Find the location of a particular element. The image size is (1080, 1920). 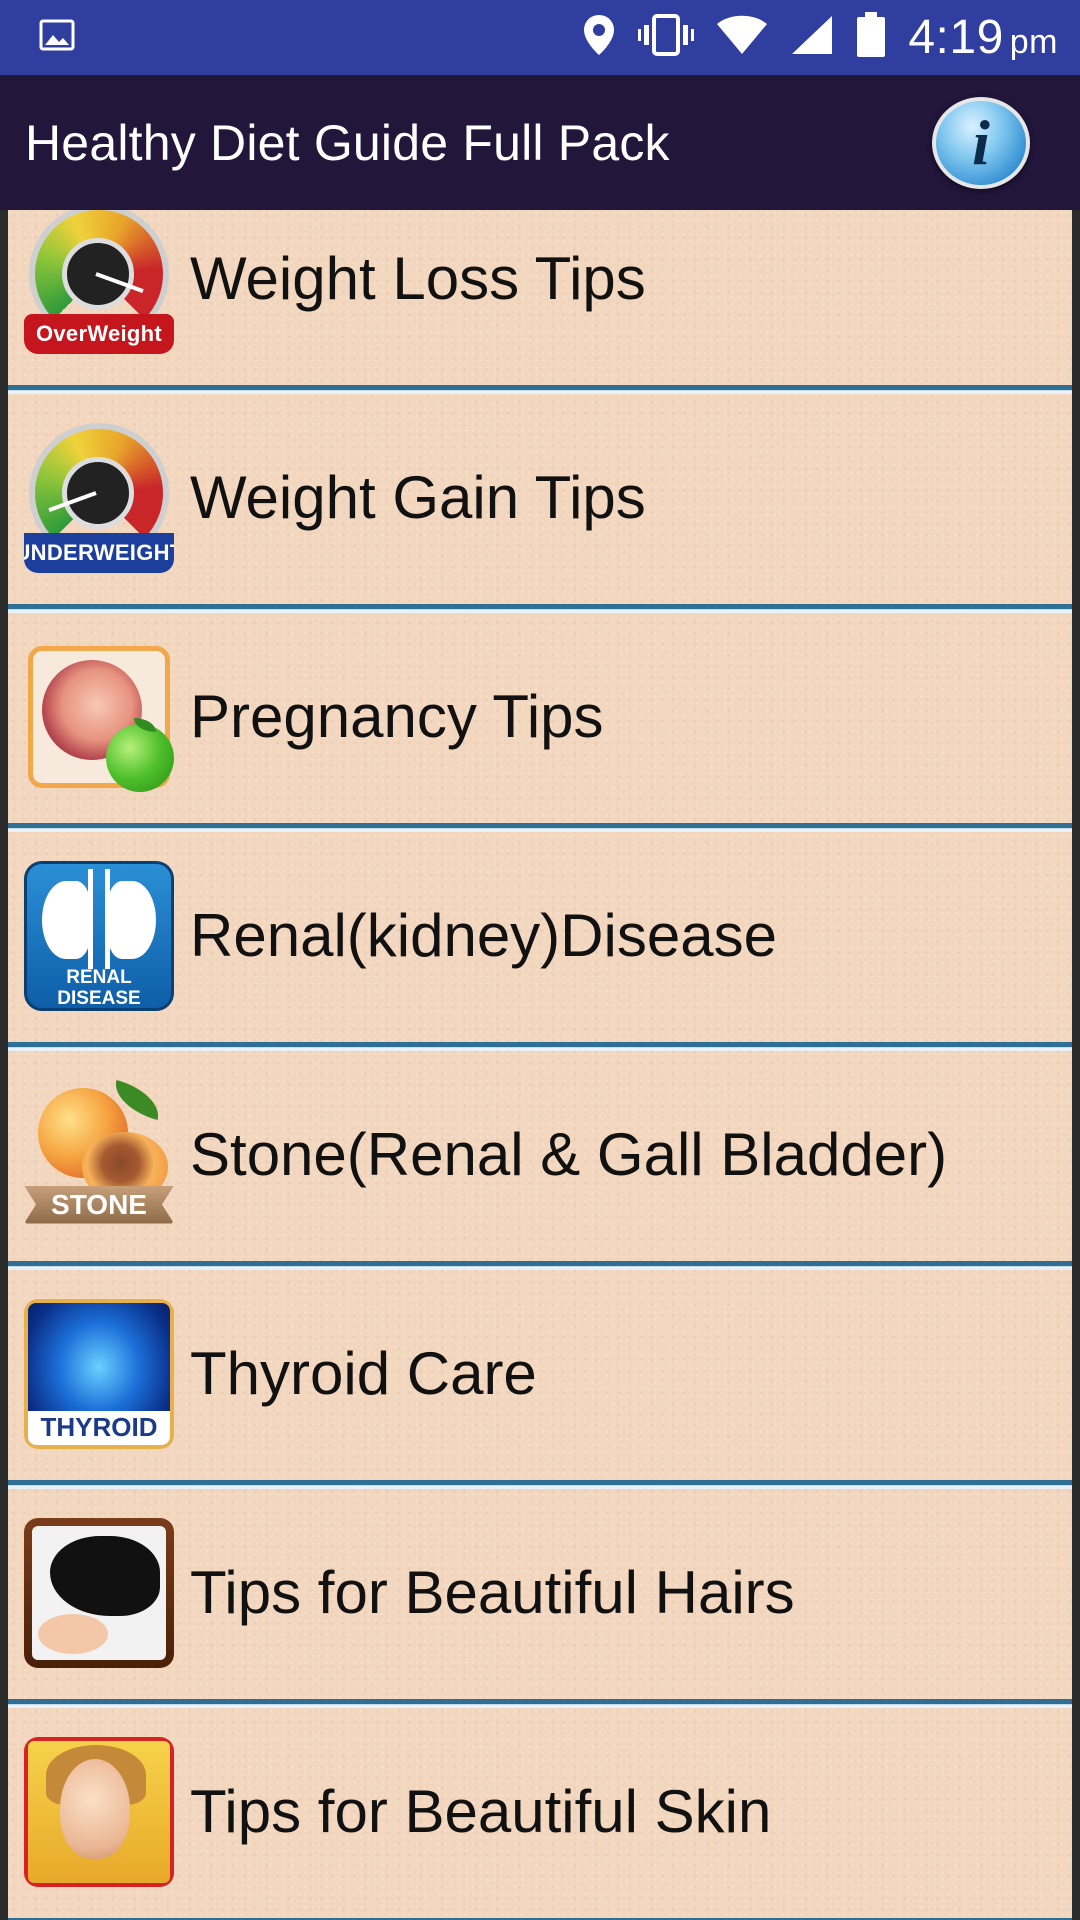

location-icon is located at coordinates (599, 37).